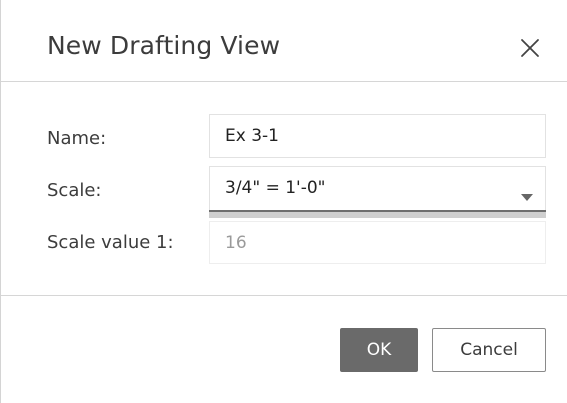 Image resolution: width=567 pixels, height=403 pixels. Describe the element at coordinates (377, 215) in the screenshot. I see `scale-dropdown-shadow` at that location.